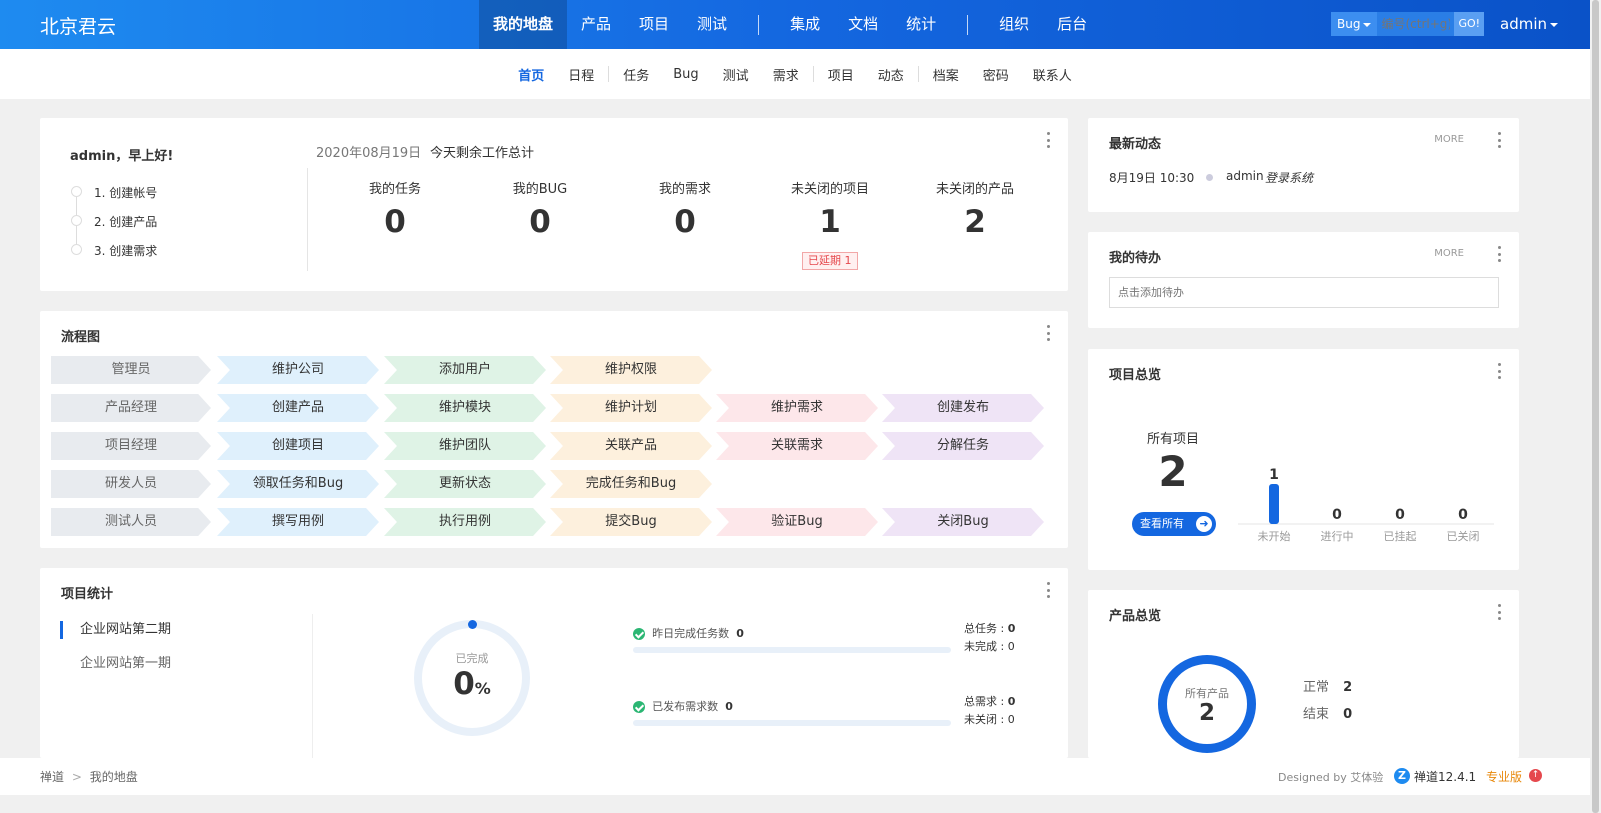 The width and height of the screenshot is (1601, 813). I want to click on dynamic-item: 8月19日 10:30 admin 登录系统, so click(1304, 178).